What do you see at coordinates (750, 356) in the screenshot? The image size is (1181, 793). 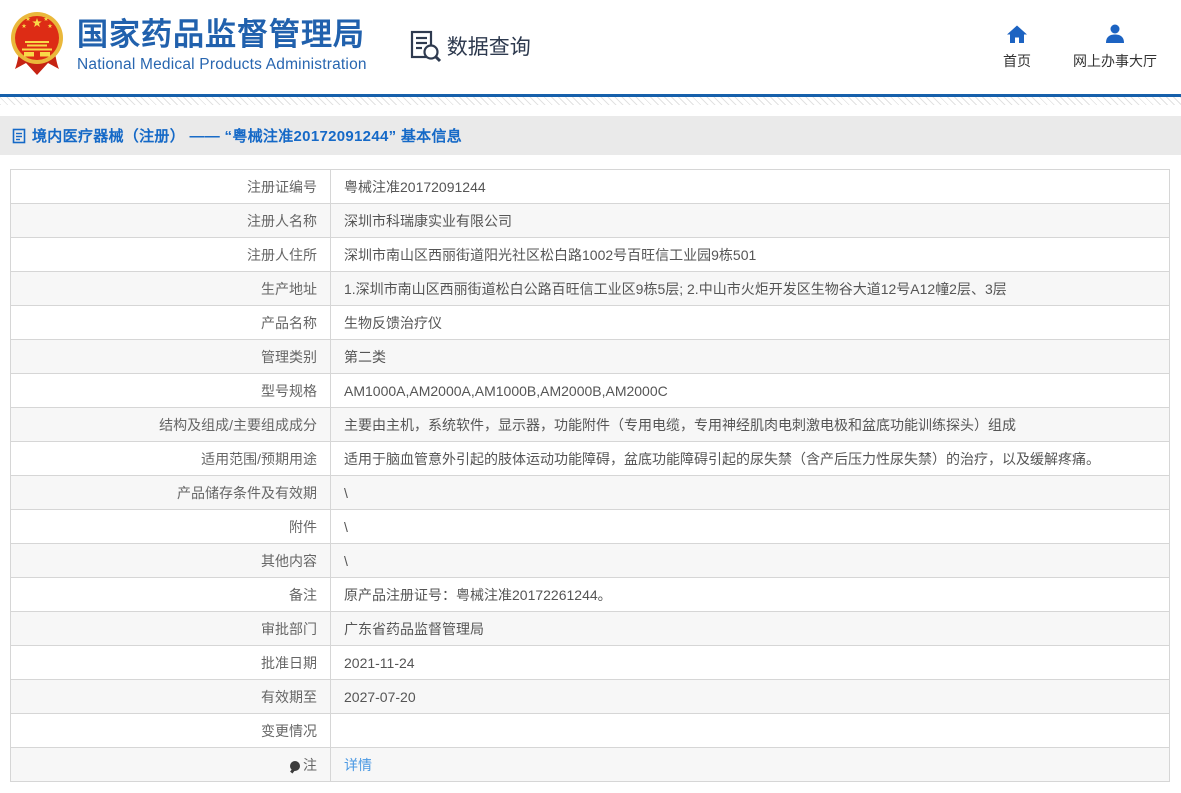 I see `row-value: 第二类` at bounding box center [750, 356].